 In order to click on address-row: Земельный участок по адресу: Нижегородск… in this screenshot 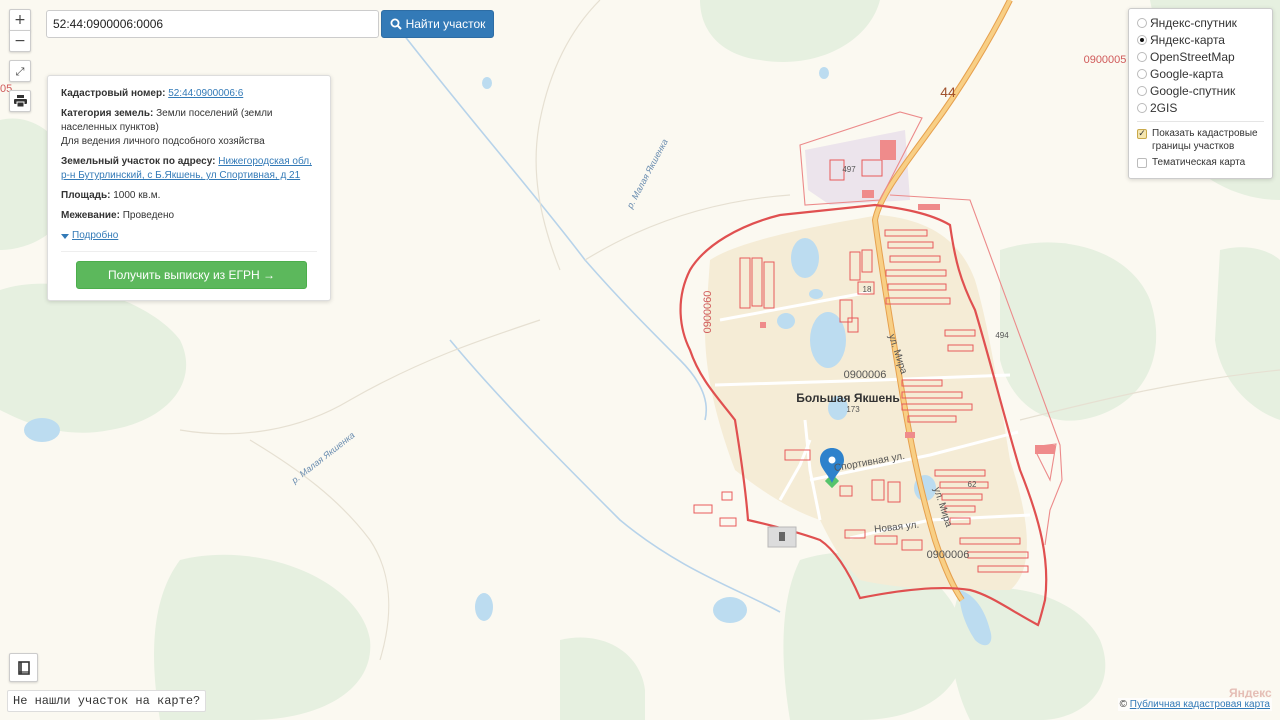, I will do `click(189, 169)`.